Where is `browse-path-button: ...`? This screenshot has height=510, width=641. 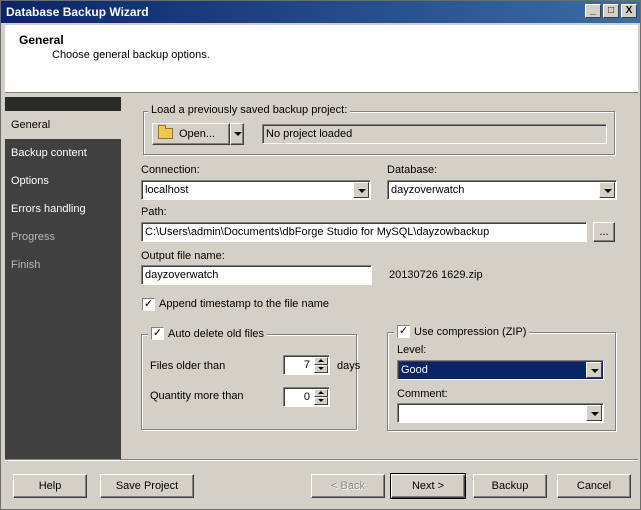 browse-path-button: ... is located at coordinates (604, 232).